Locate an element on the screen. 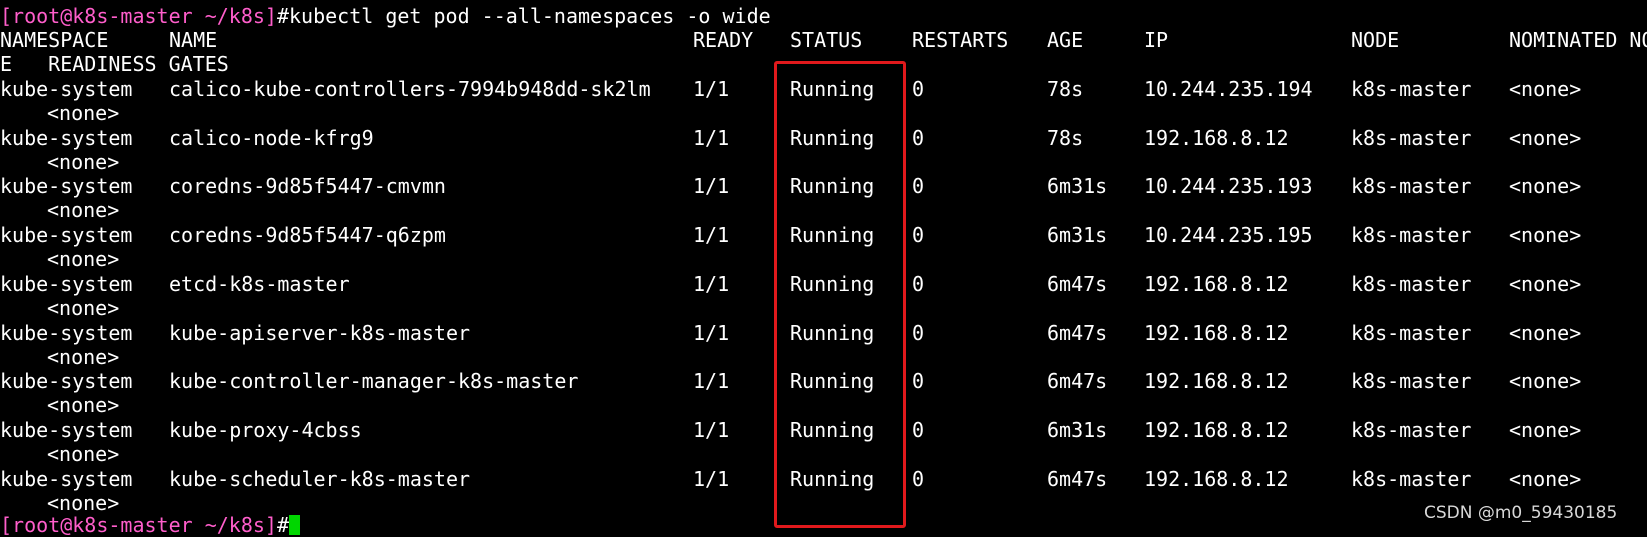 The height and width of the screenshot is (537, 1647). header-namespace: NAMESPACE is located at coordinates (54, 40).